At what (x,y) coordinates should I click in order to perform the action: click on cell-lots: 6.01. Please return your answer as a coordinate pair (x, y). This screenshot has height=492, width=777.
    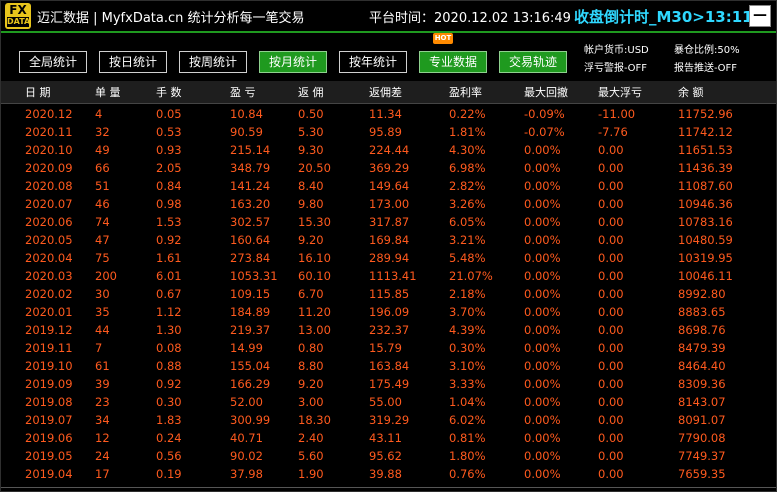
    Looking at the image, I should click on (169, 276).